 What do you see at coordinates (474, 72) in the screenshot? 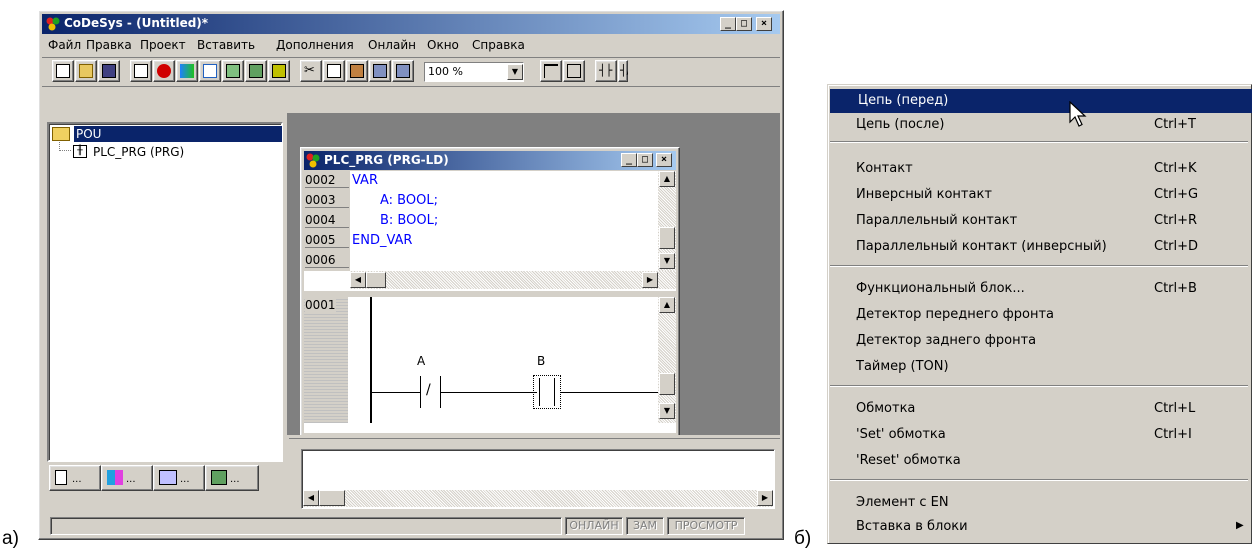
I see `zoom-select: 100 % ▼` at bounding box center [474, 72].